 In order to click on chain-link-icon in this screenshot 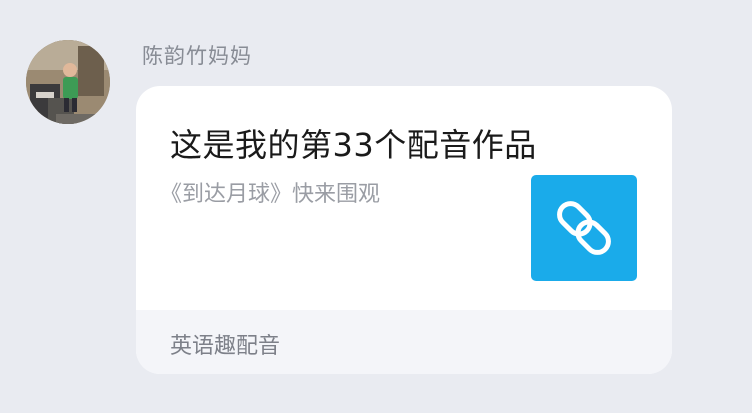, I will do `click(584, 228)`.